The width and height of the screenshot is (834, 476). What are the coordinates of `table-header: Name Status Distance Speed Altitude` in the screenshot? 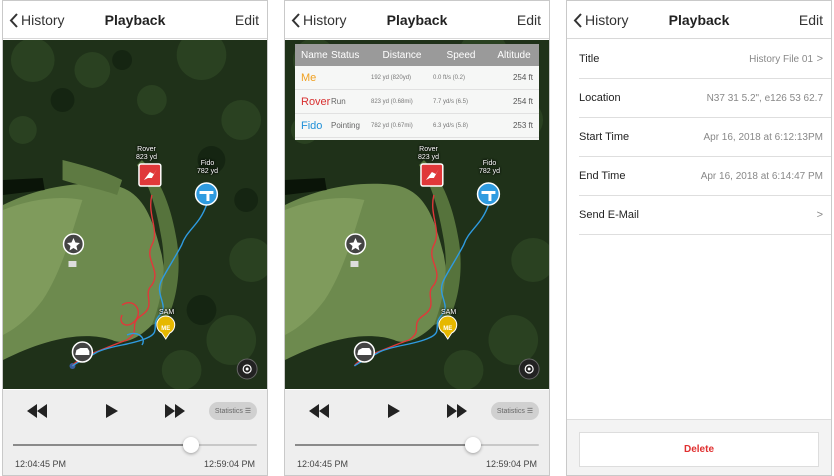 It's located at (417, 55).